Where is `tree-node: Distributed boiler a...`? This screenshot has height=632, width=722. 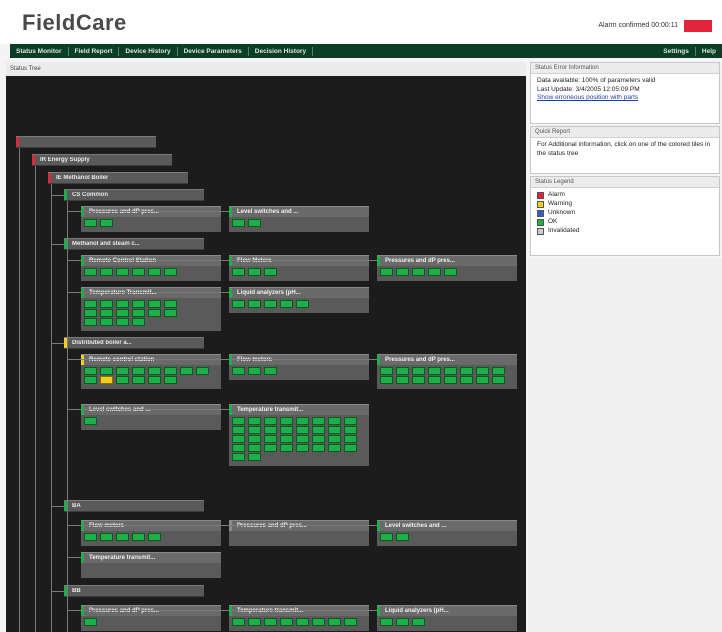 tree-node: Distributed boiler a... is located at coordinates (134, 343).